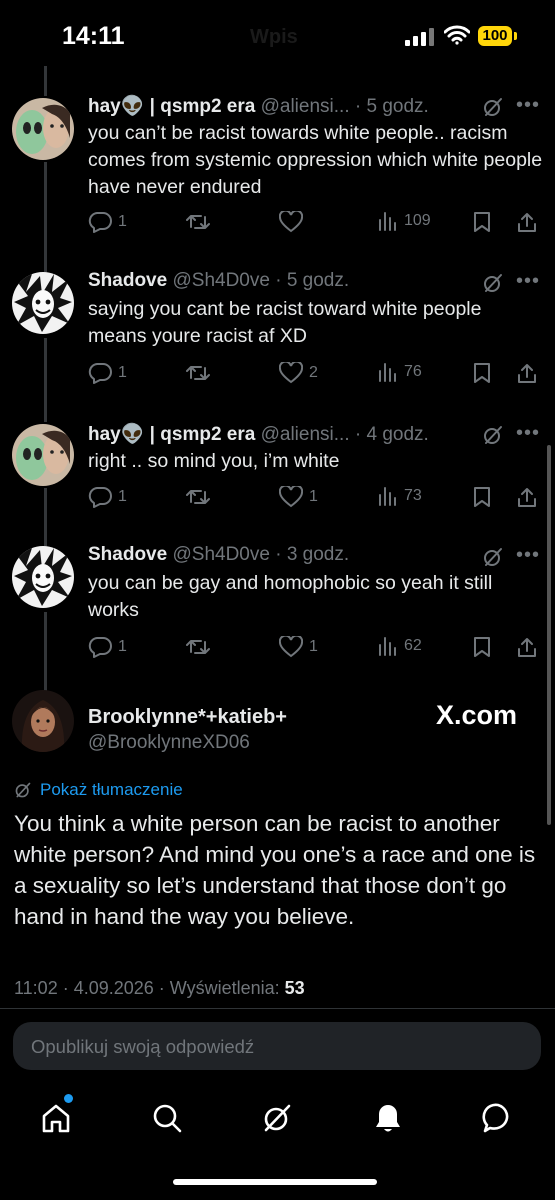 This screenshot has width=555, height=1200. Describe the element at coordinates (258, 434) in the screenshot. I see `tweet-header: hay👽 | qsmp2 era @aliensi... · 4 godz.` at that location.